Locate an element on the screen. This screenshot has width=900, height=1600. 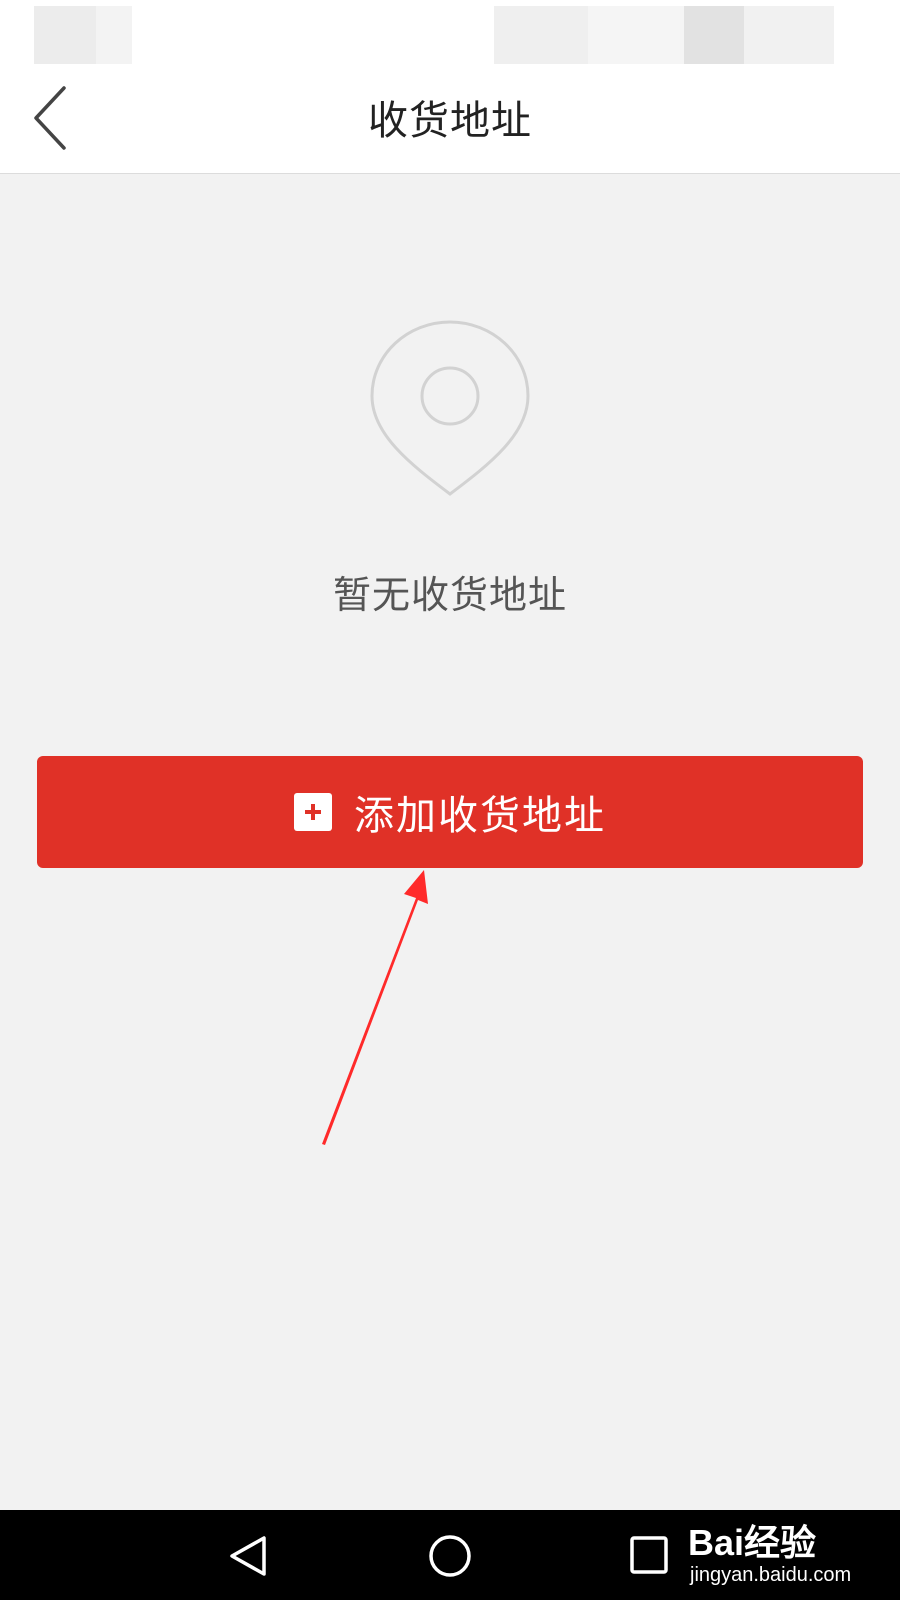
chevron-left-icon is located at coordinates (50, 118).